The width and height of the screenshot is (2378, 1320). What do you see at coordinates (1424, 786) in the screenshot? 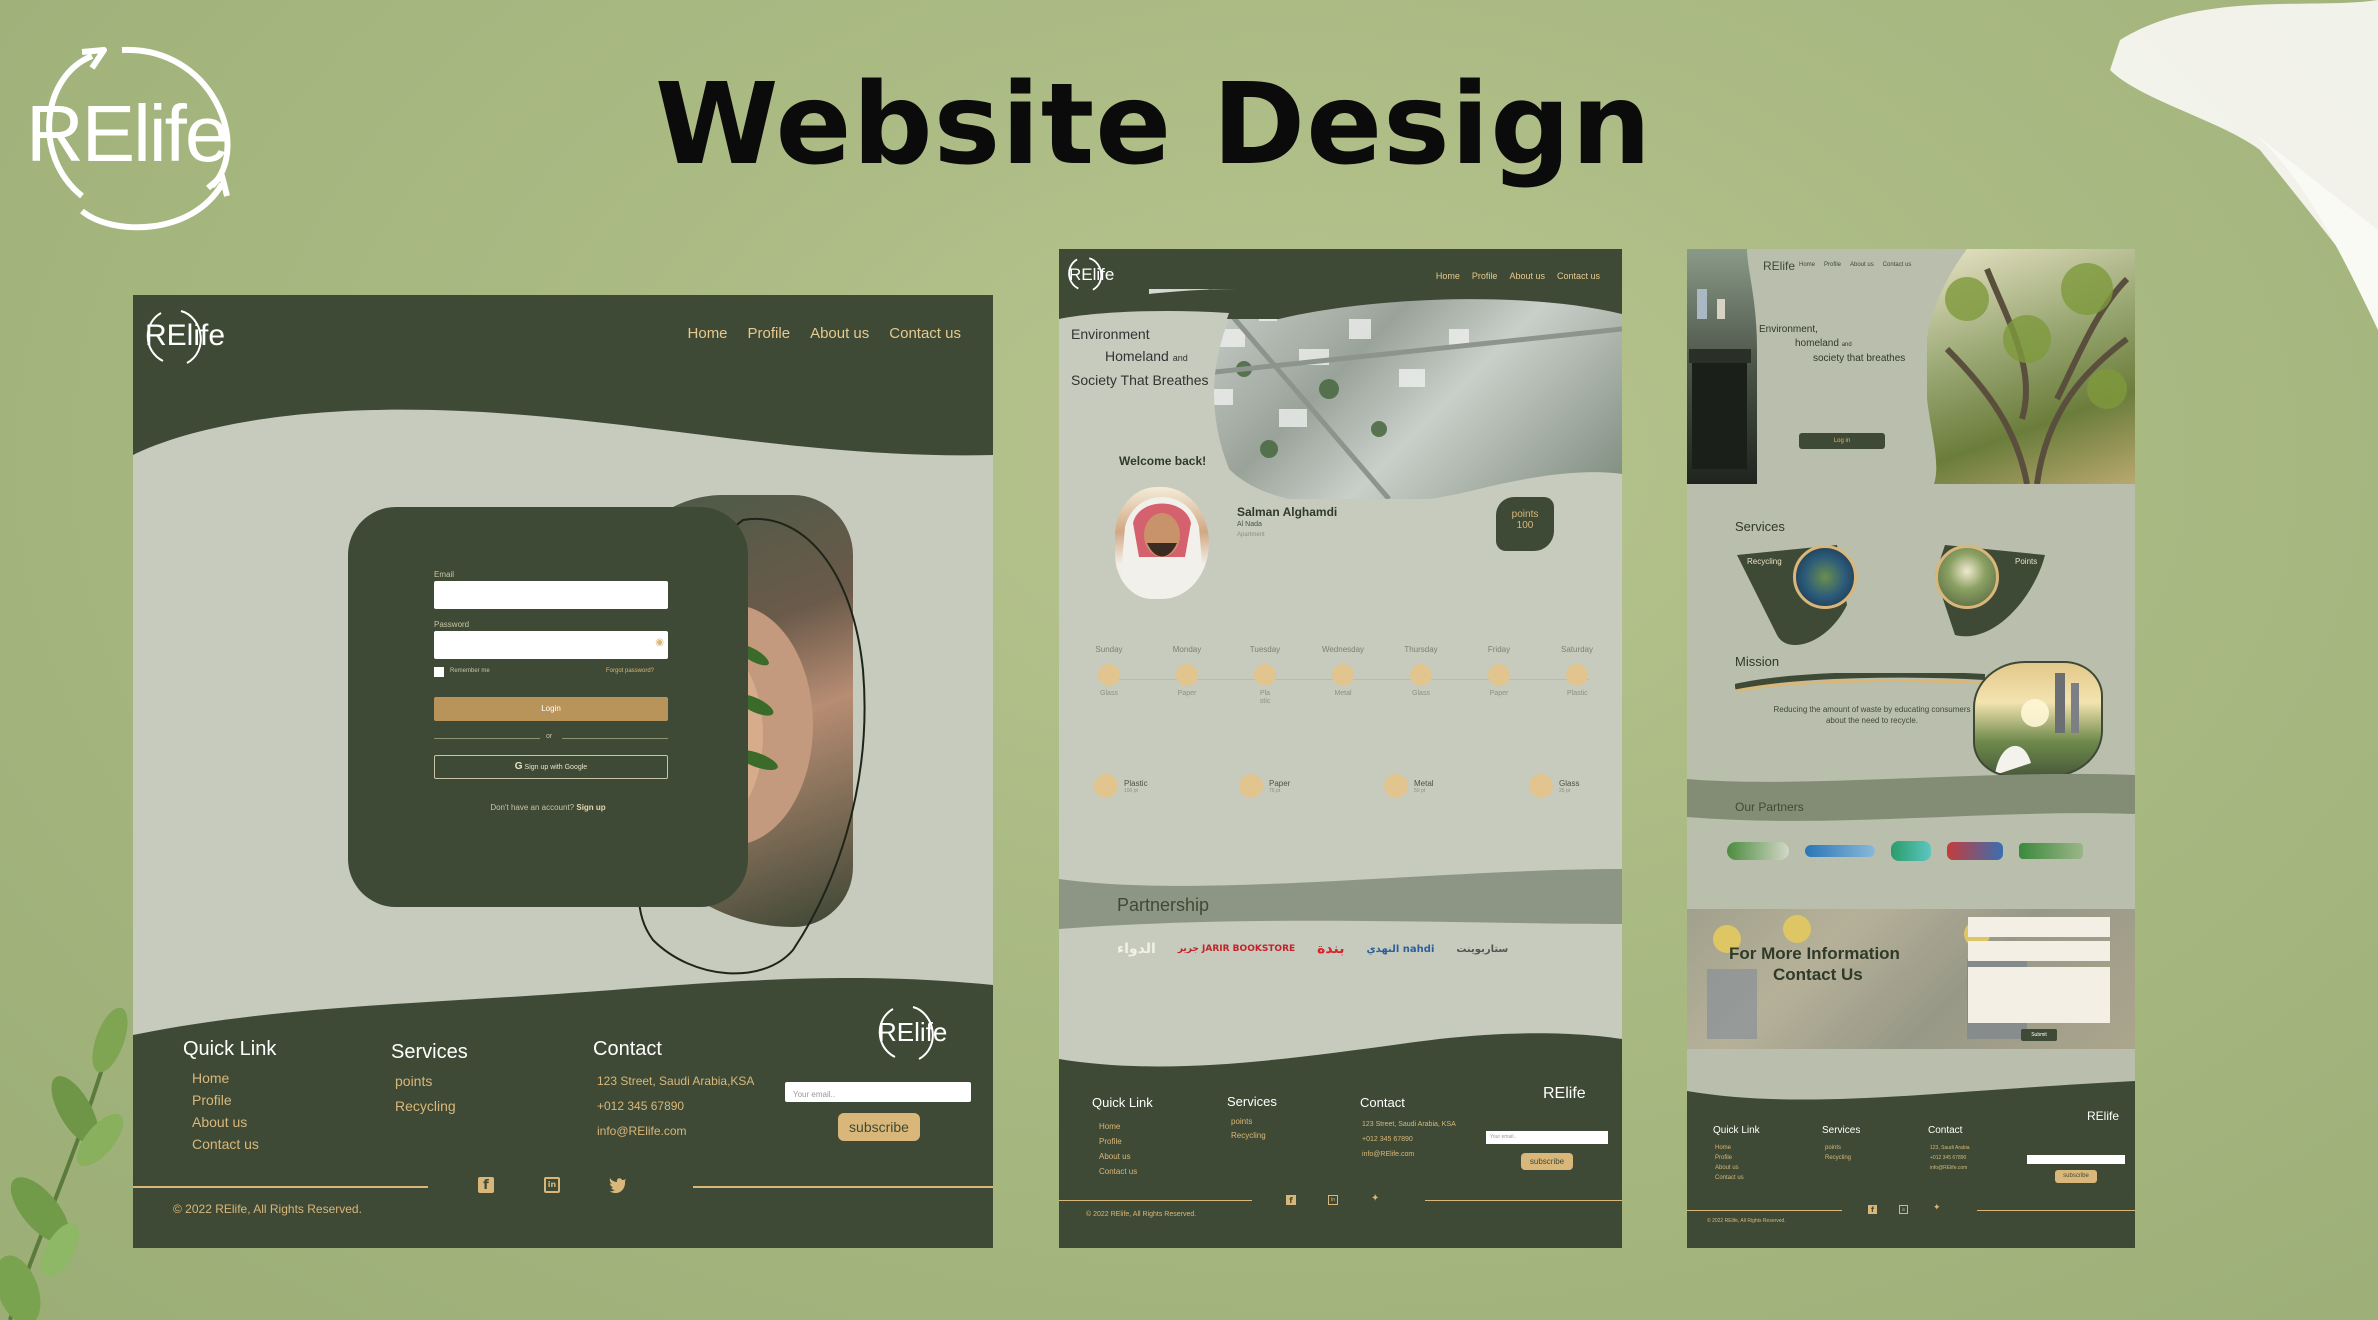
I see `rate-text: Metal 50 pt` at bounding box center [1424, 786].